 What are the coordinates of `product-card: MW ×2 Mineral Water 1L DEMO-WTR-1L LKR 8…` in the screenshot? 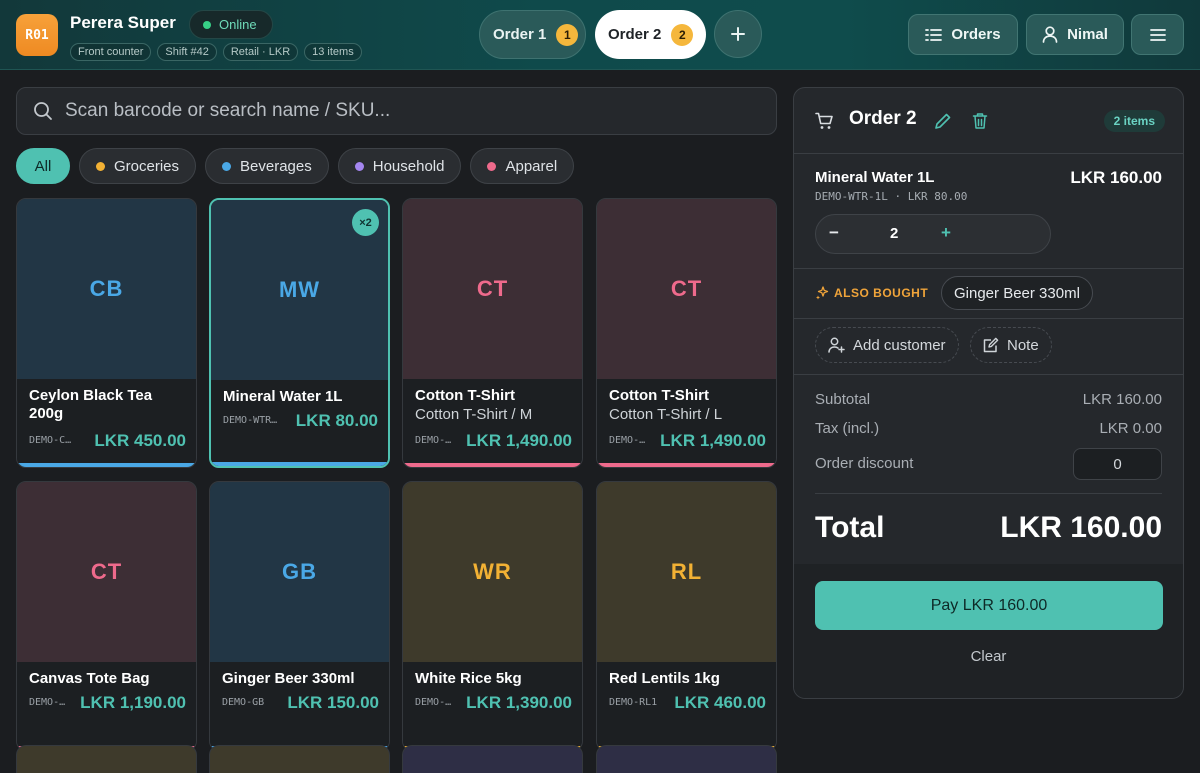 It's located at (299, 333).